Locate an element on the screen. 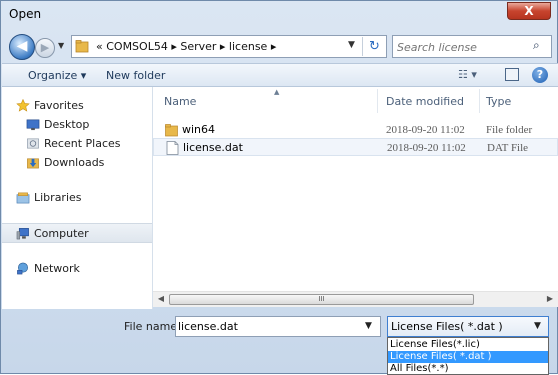  file-type-select: License Files( *.dat ) ▼ is located at coordinates (468, 326).